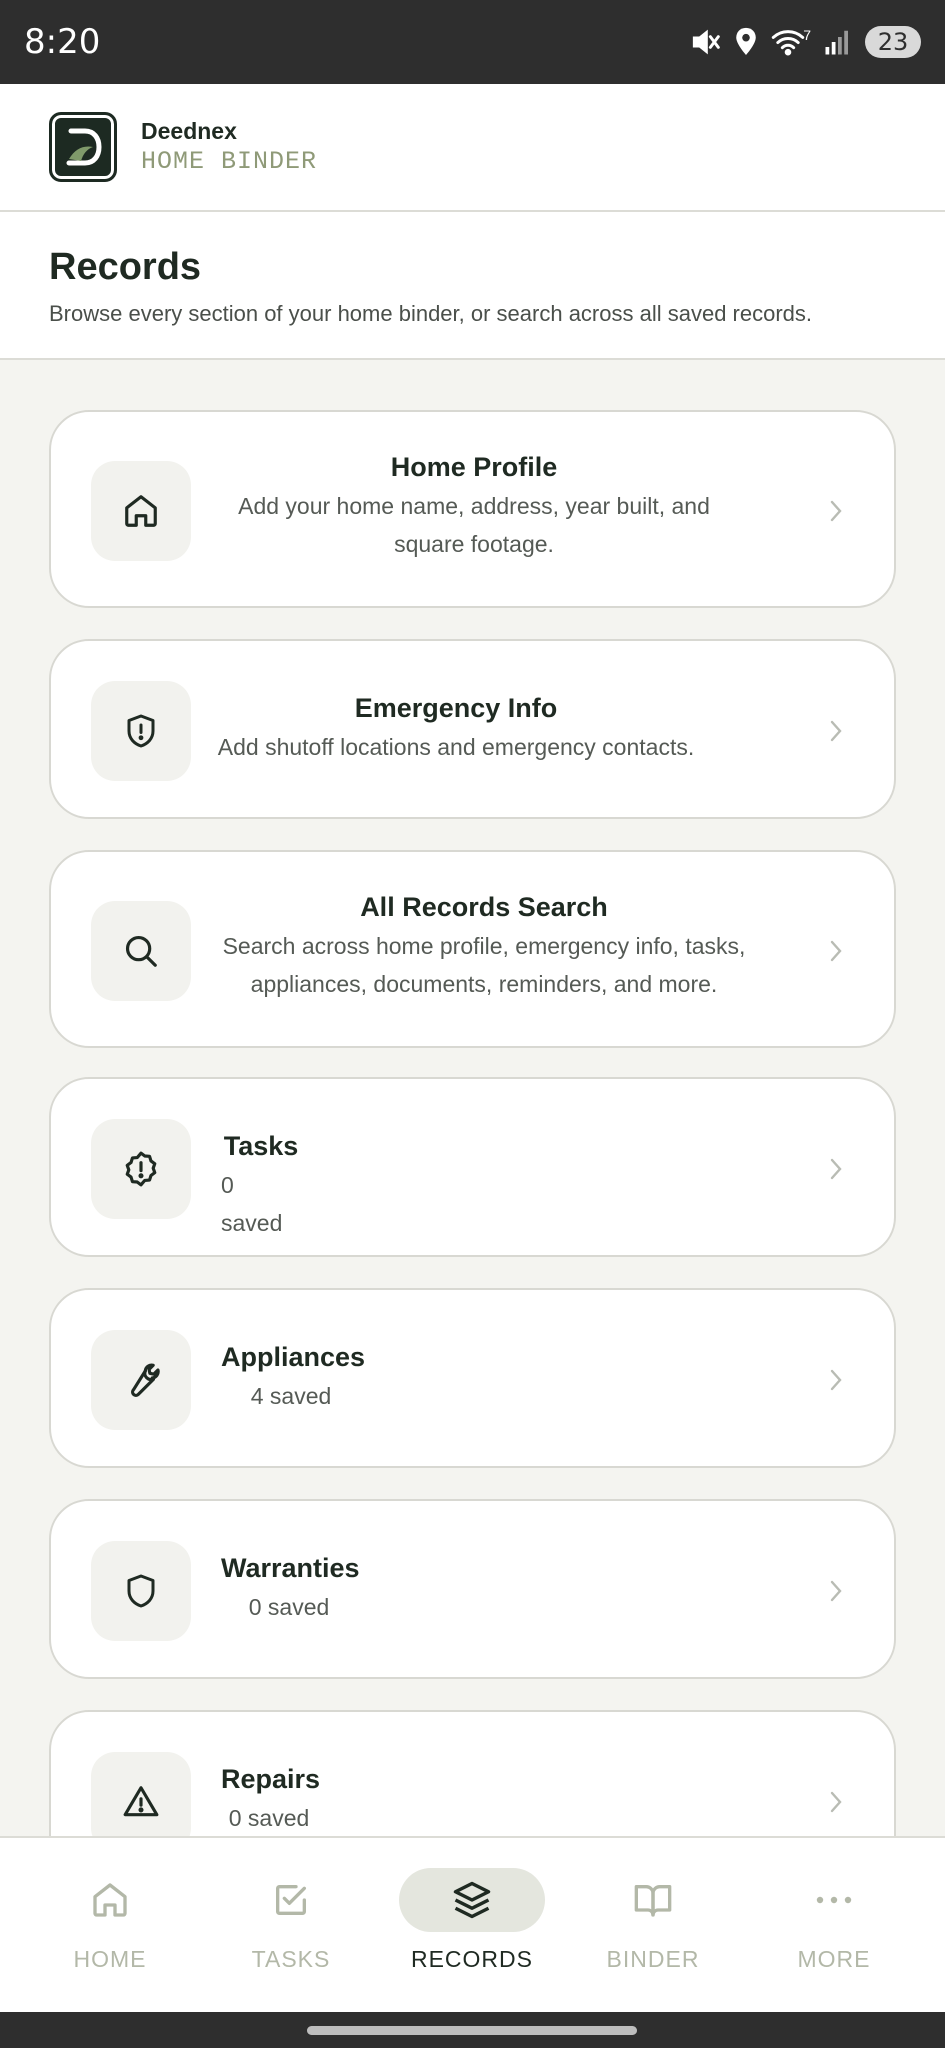  I want to click on badge-alert-icon, so click(141, 1169).